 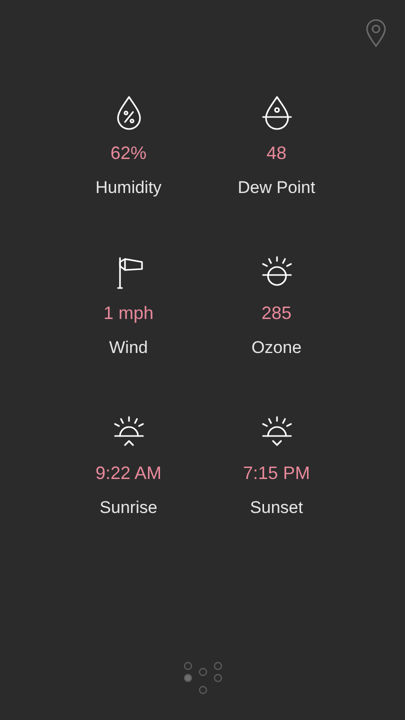 What do you see at coordinates (276, 508) in the screenshot?
I see `reading-label: Sunset` at bounding box center [276, 508].